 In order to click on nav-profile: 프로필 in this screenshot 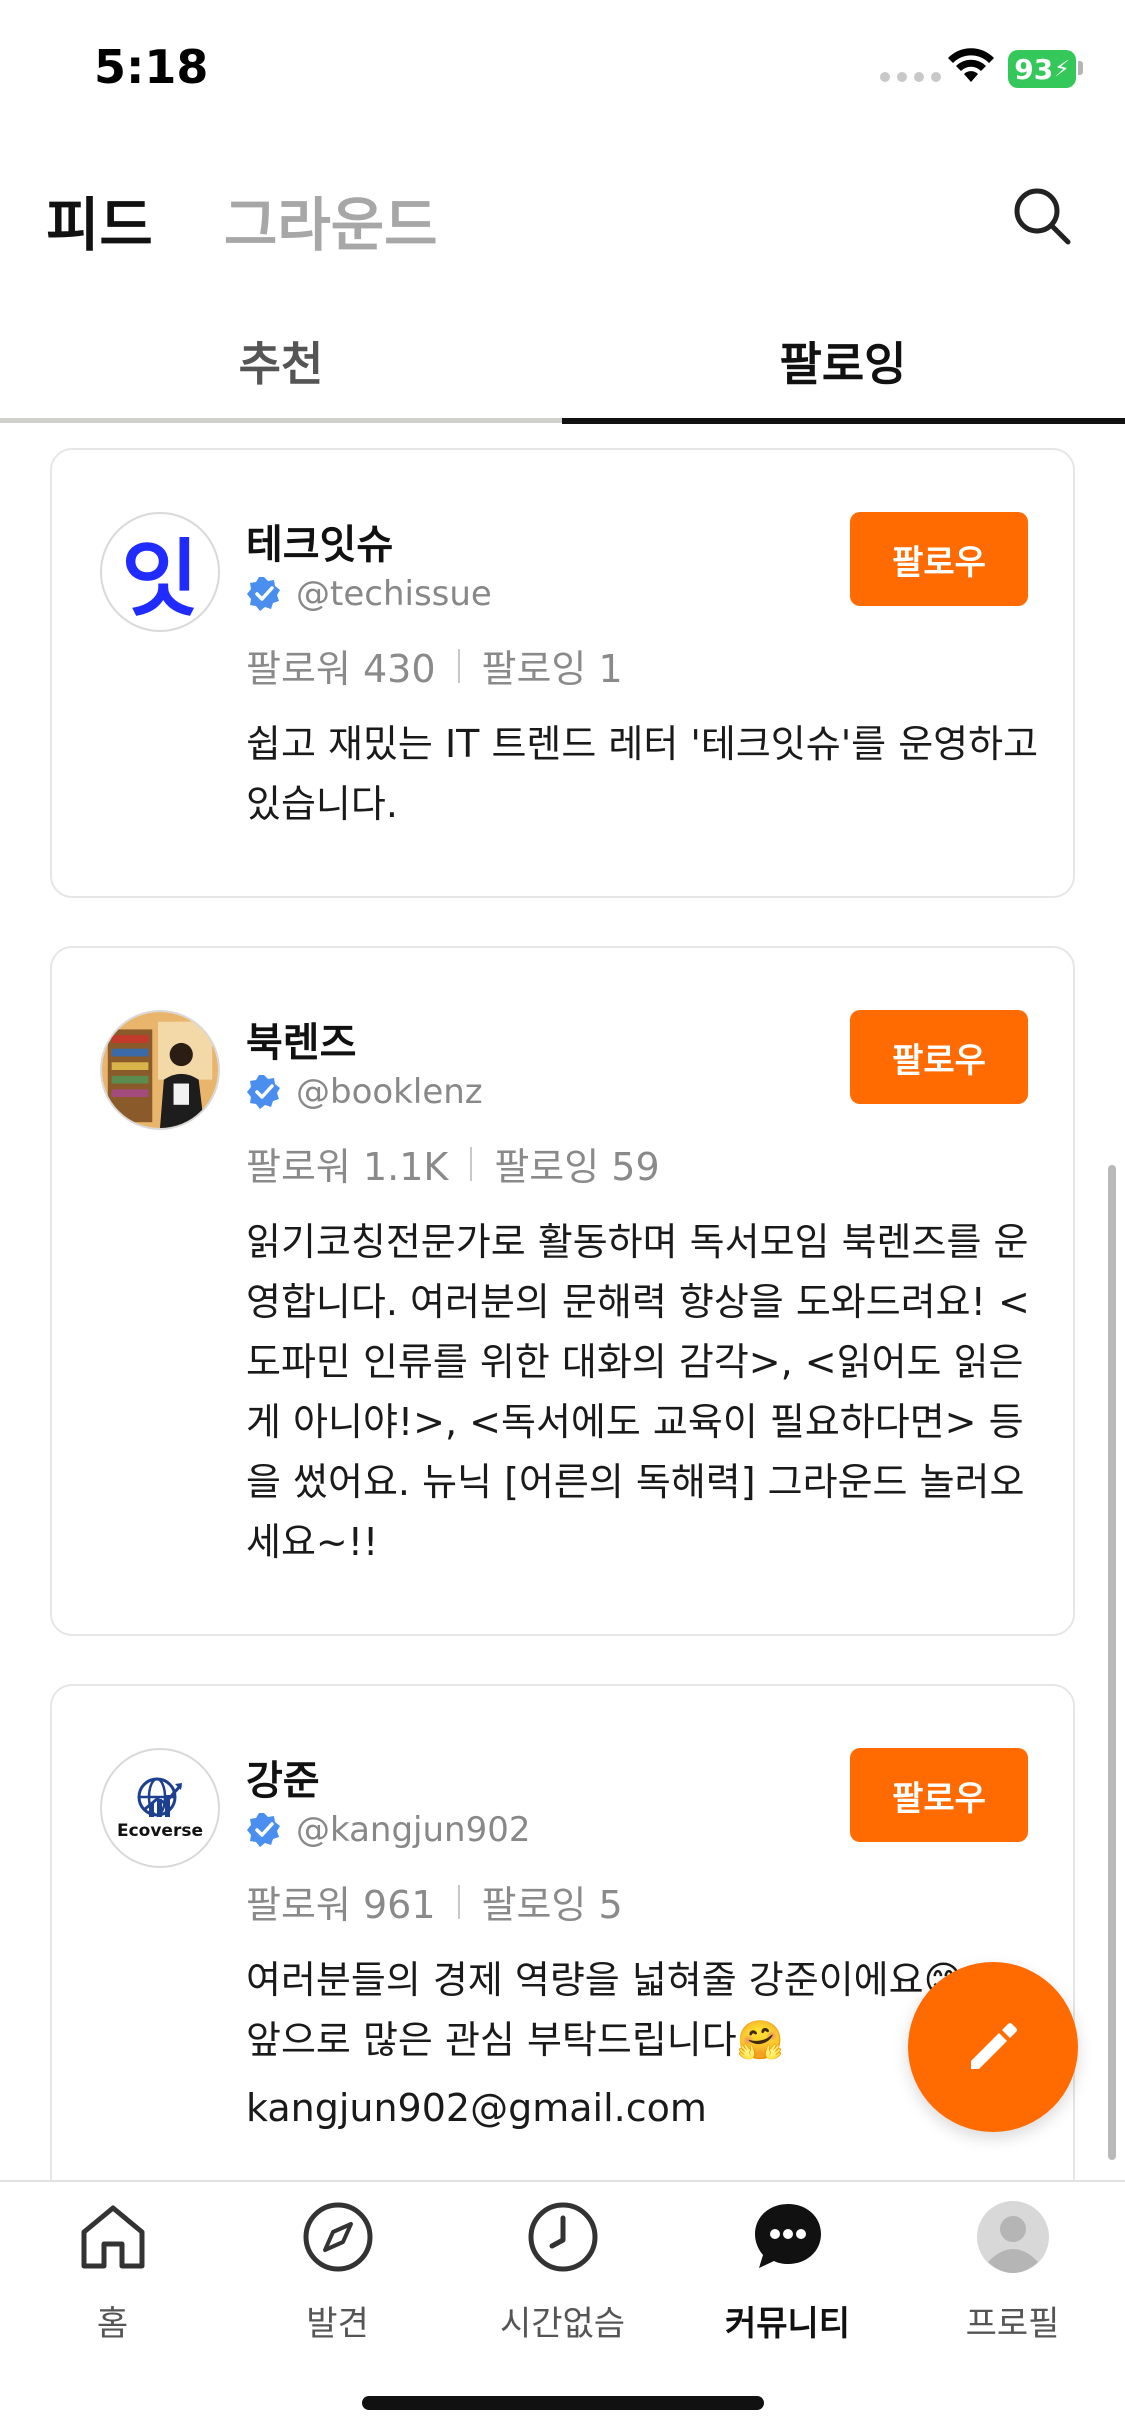, I will do `click(1012, 2272)`.